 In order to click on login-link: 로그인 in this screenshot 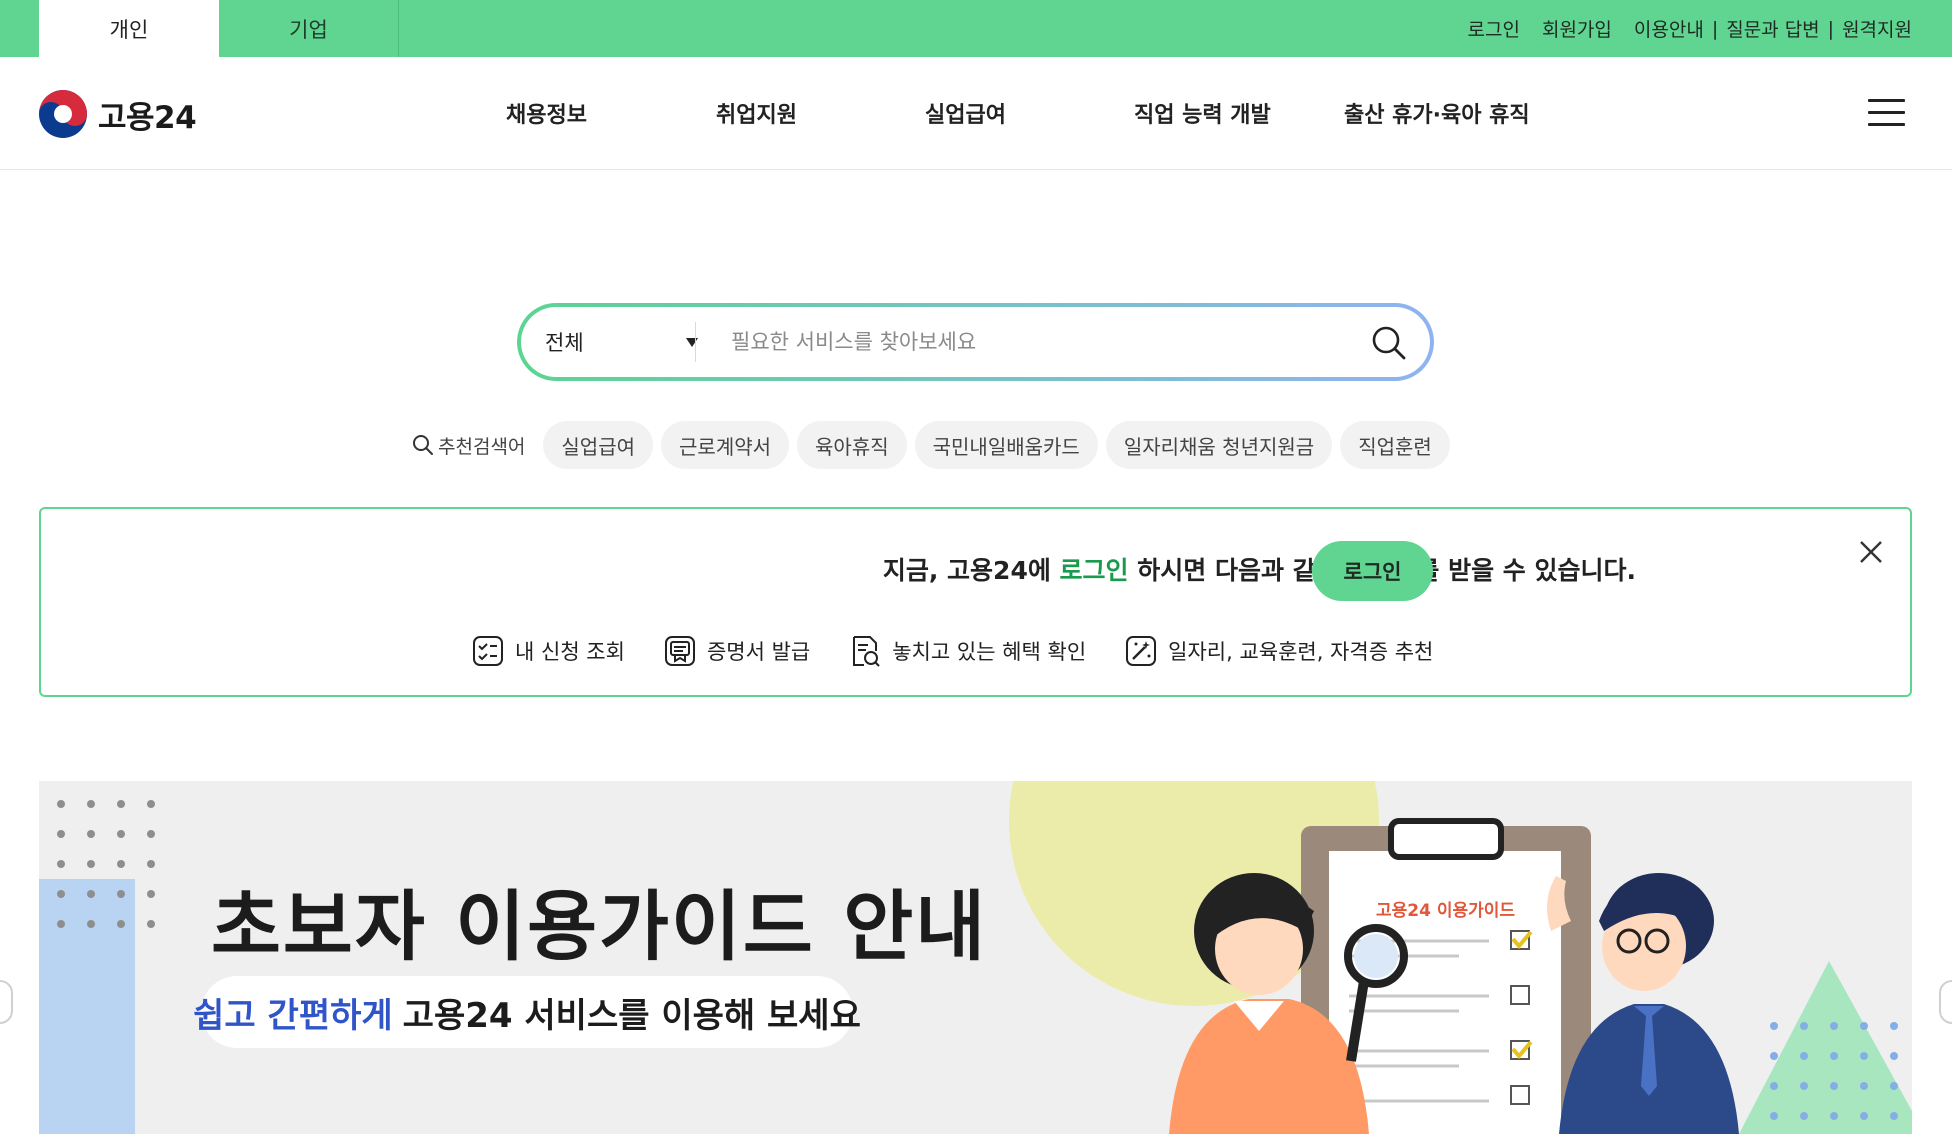, I will do `click(1494, 28)`.